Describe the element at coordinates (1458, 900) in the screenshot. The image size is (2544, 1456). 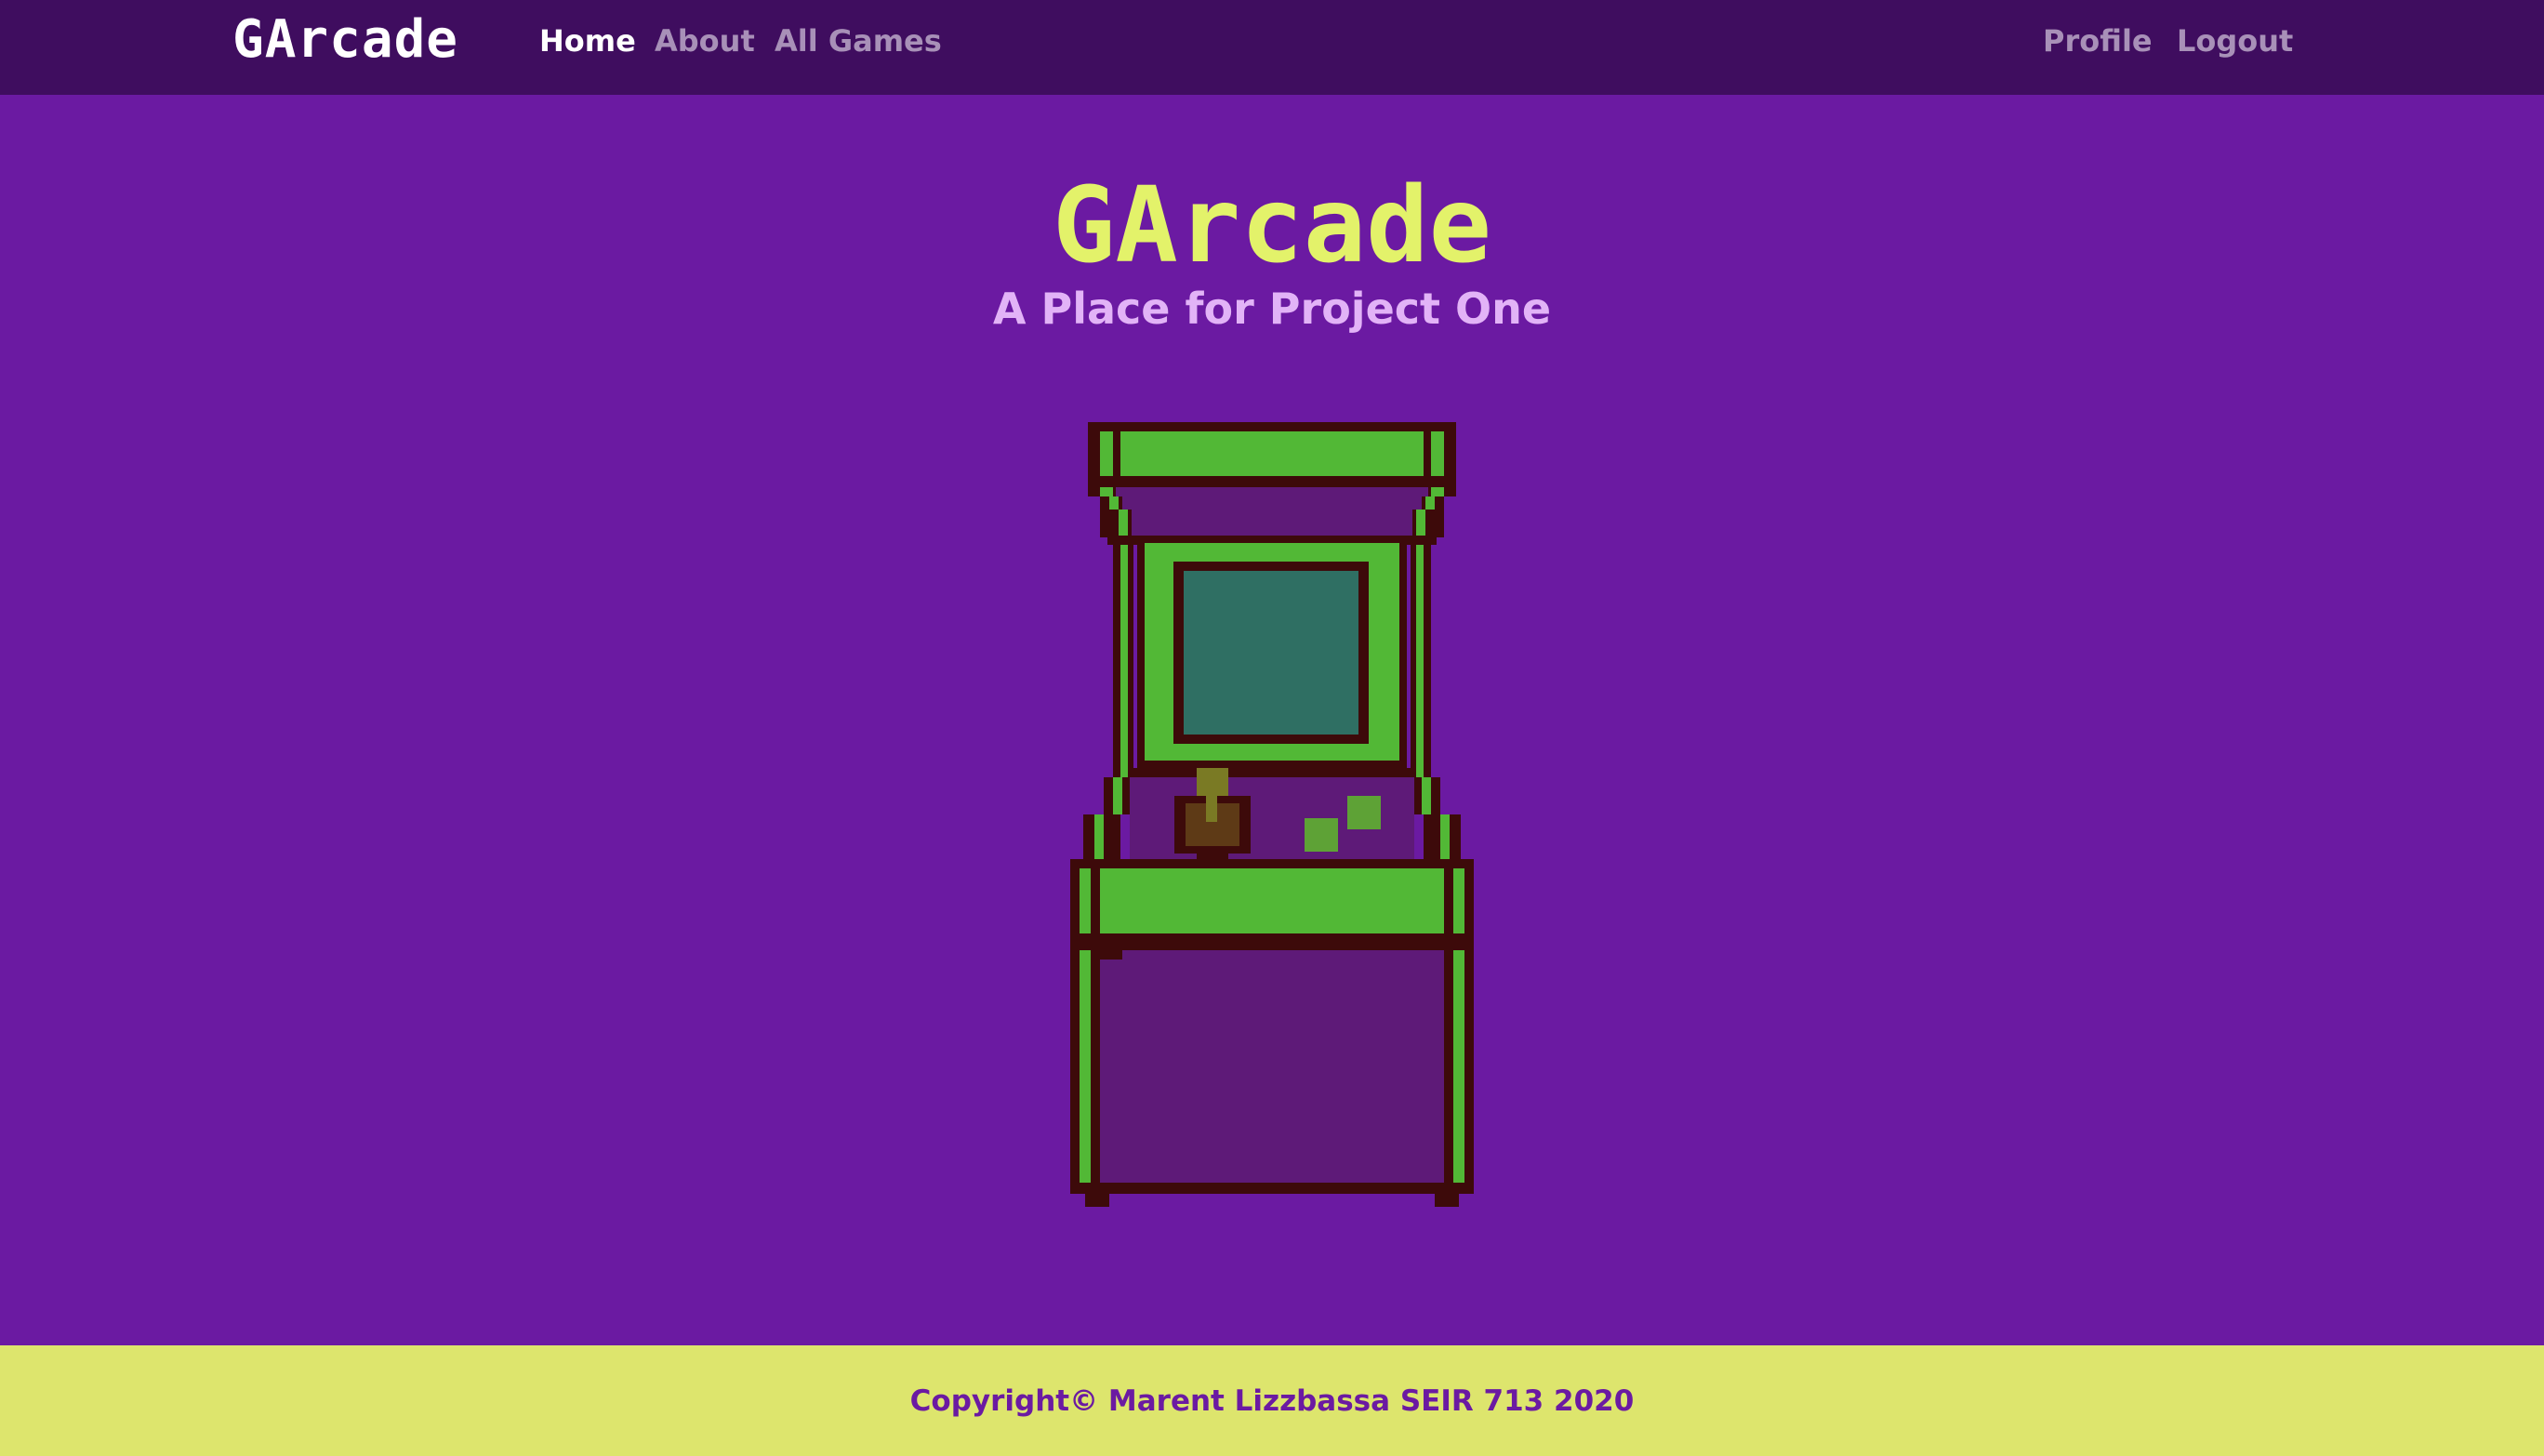
I see `control-panel-right-green` at that location.